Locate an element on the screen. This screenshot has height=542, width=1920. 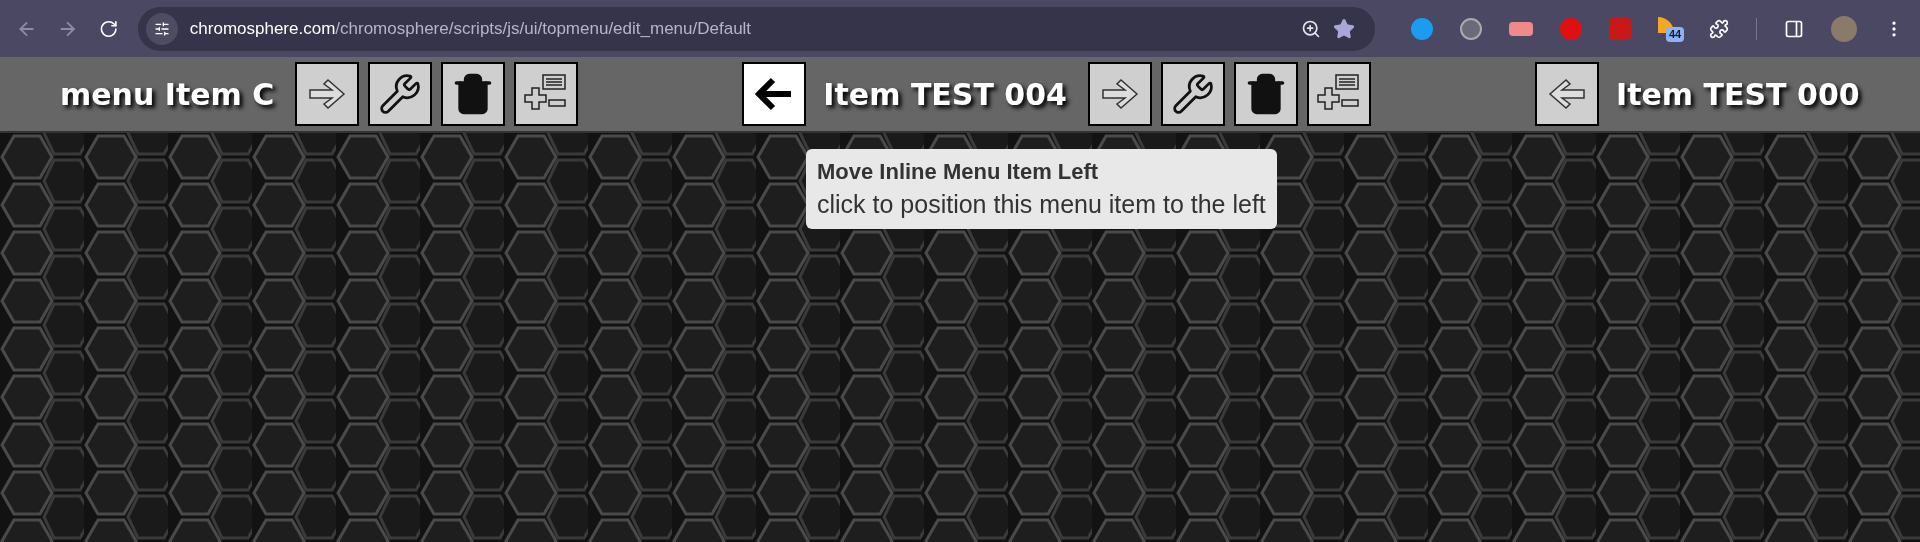
tooltip-title: Move Inline Menu Item Left is located at coordinates (958, 172).